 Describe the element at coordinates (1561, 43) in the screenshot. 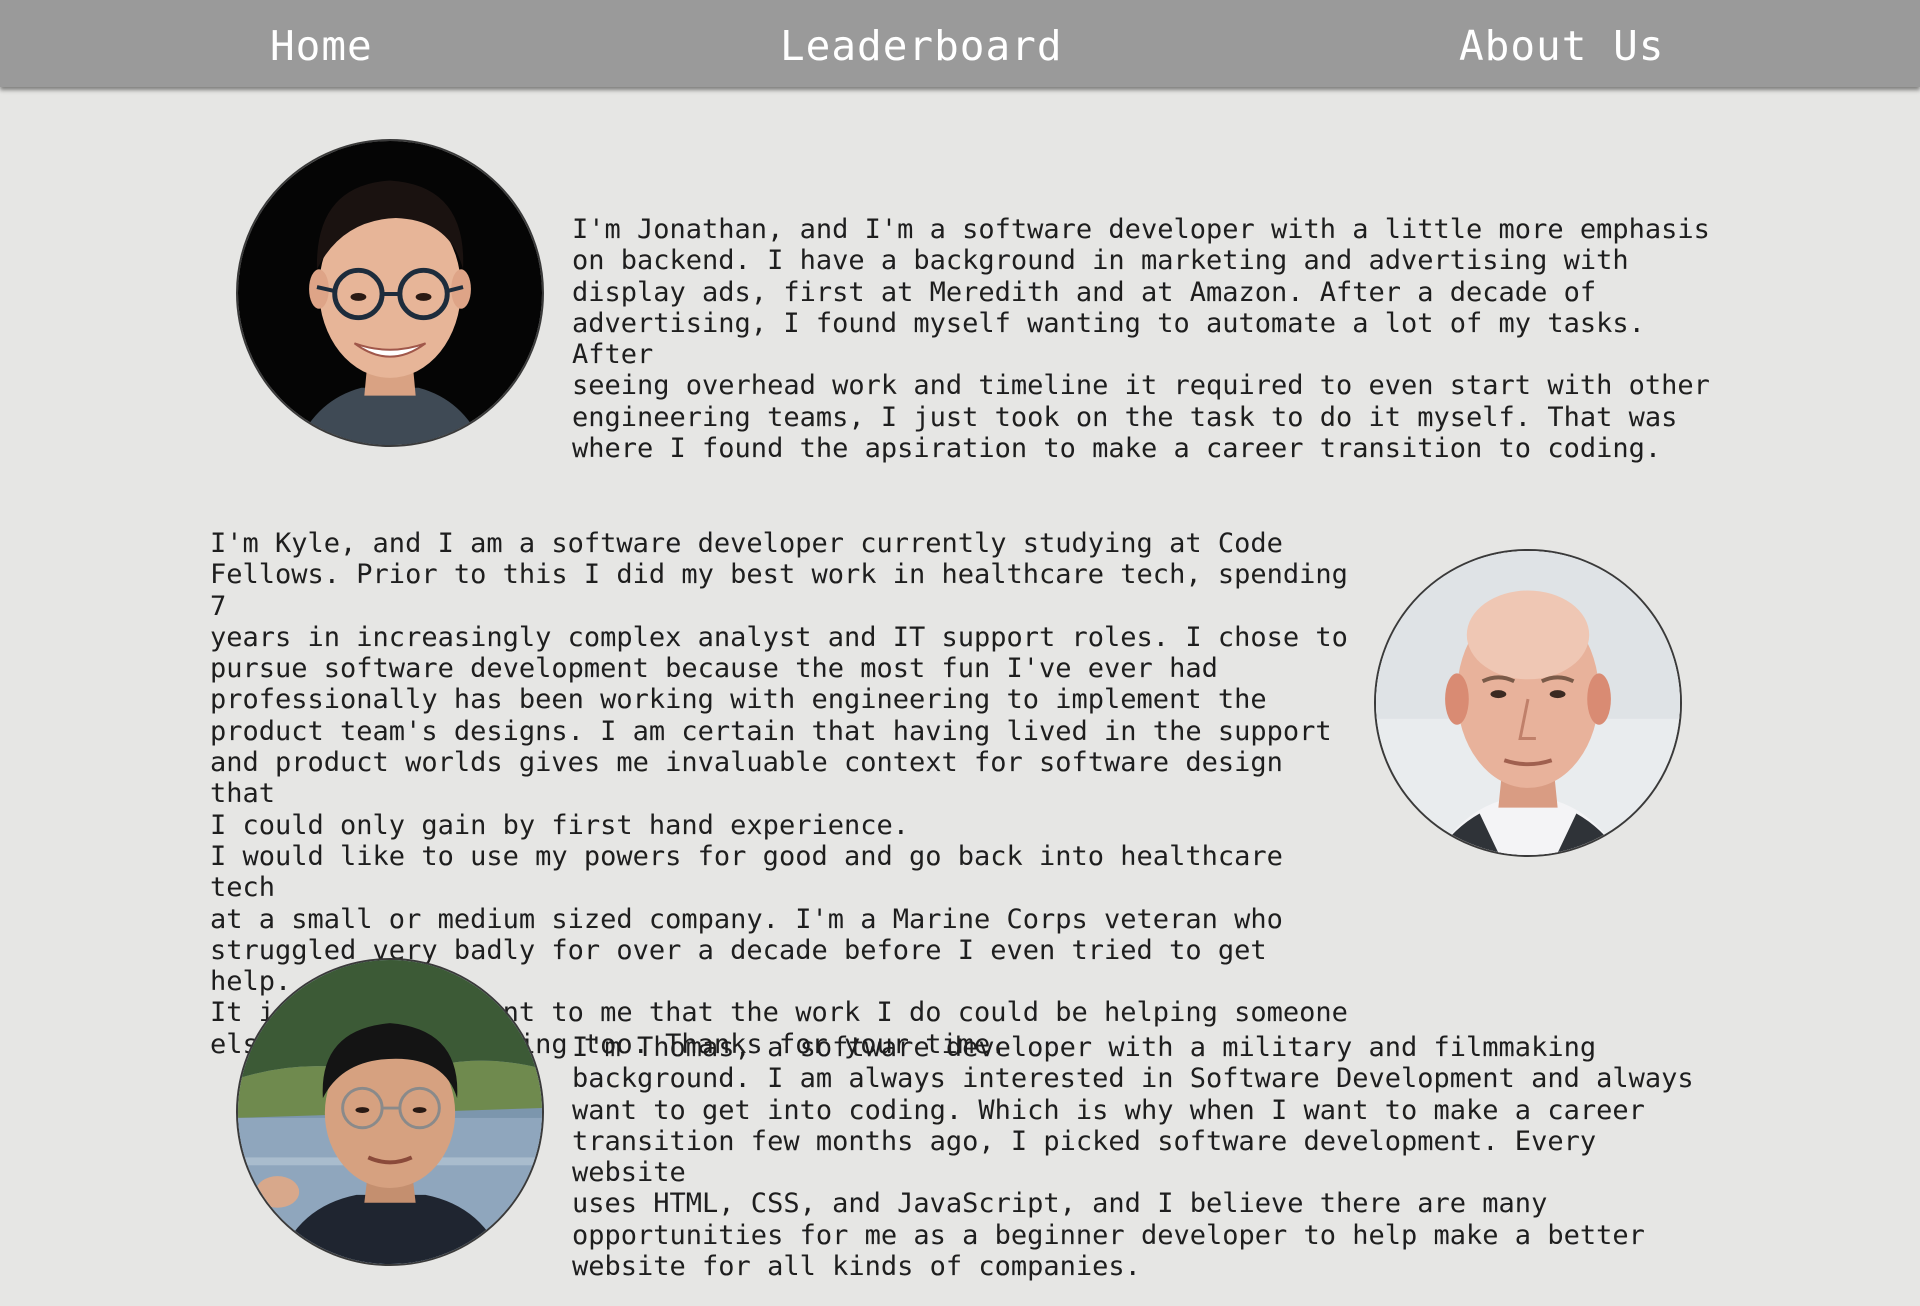

I see `nav-about-us-link: About Us` at that location.